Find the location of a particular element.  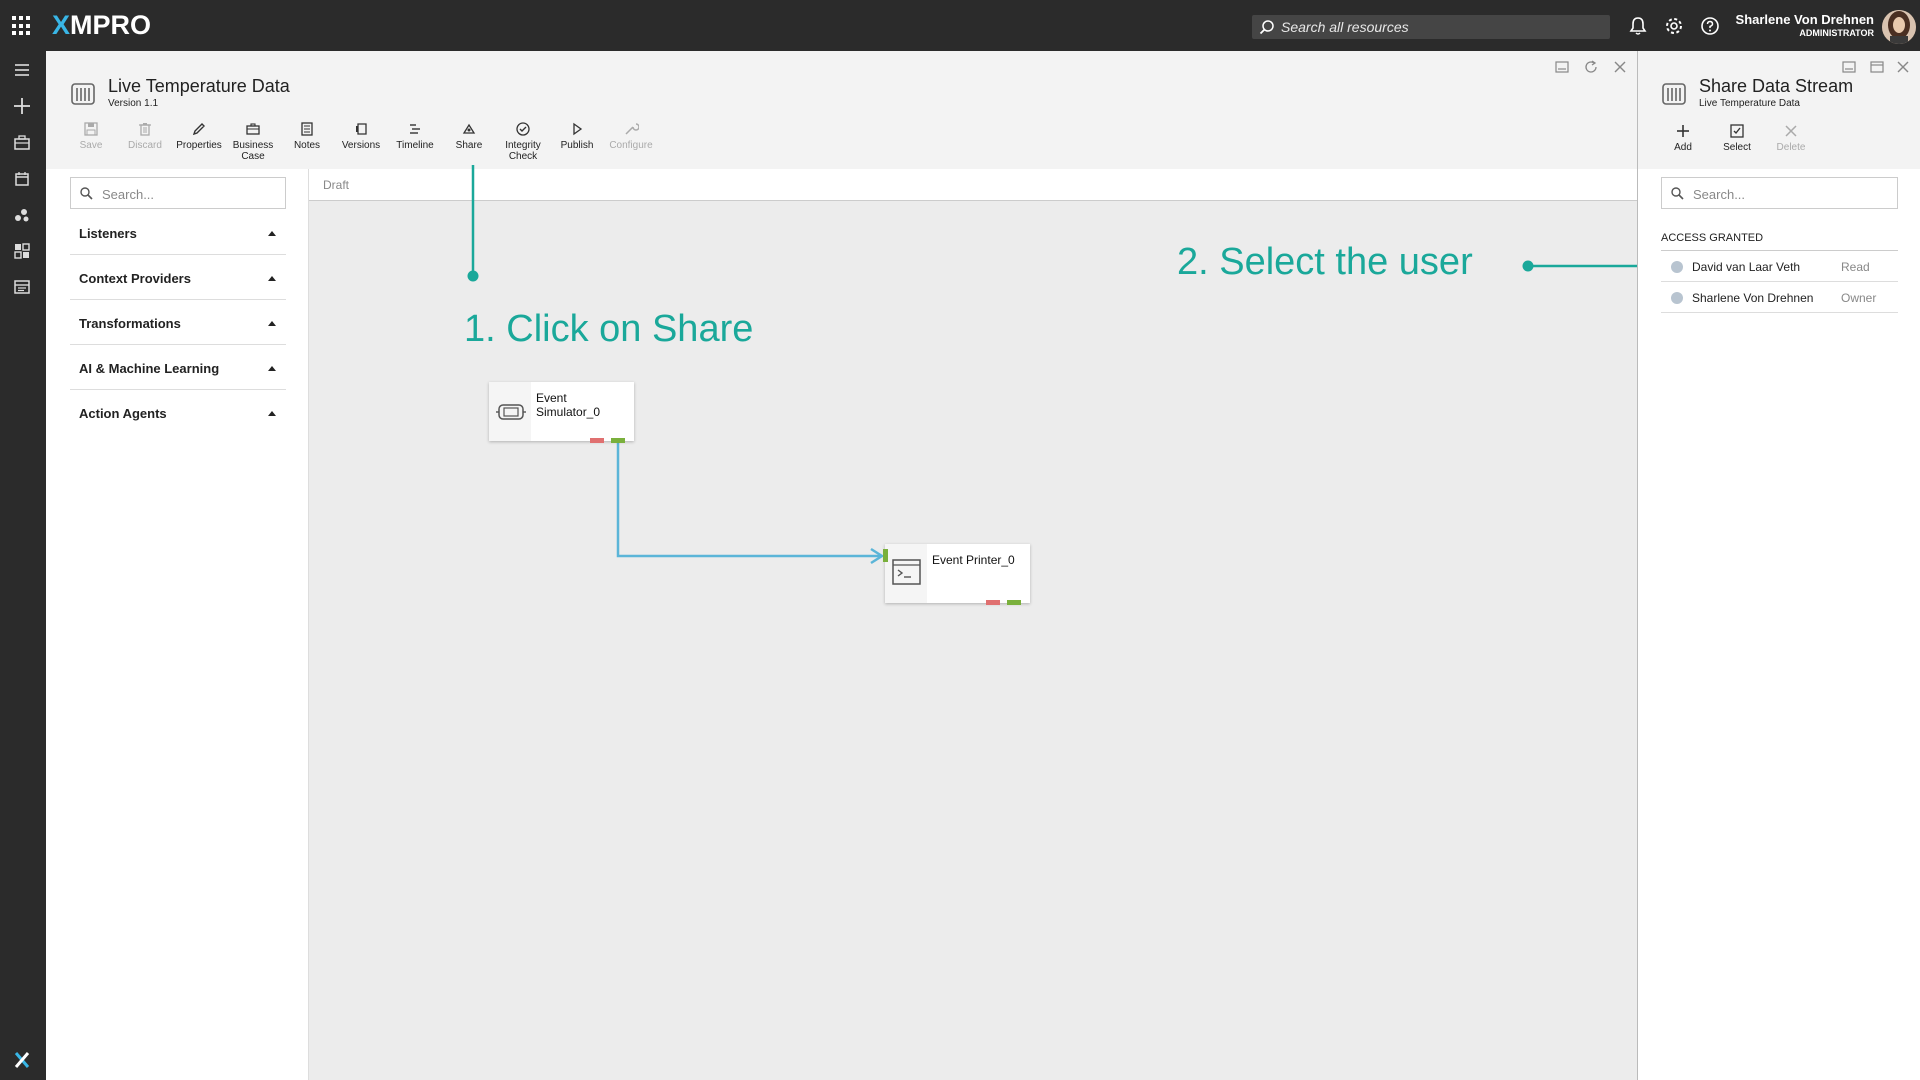

add-user-button: Add is located at coordinates (1683, 138).